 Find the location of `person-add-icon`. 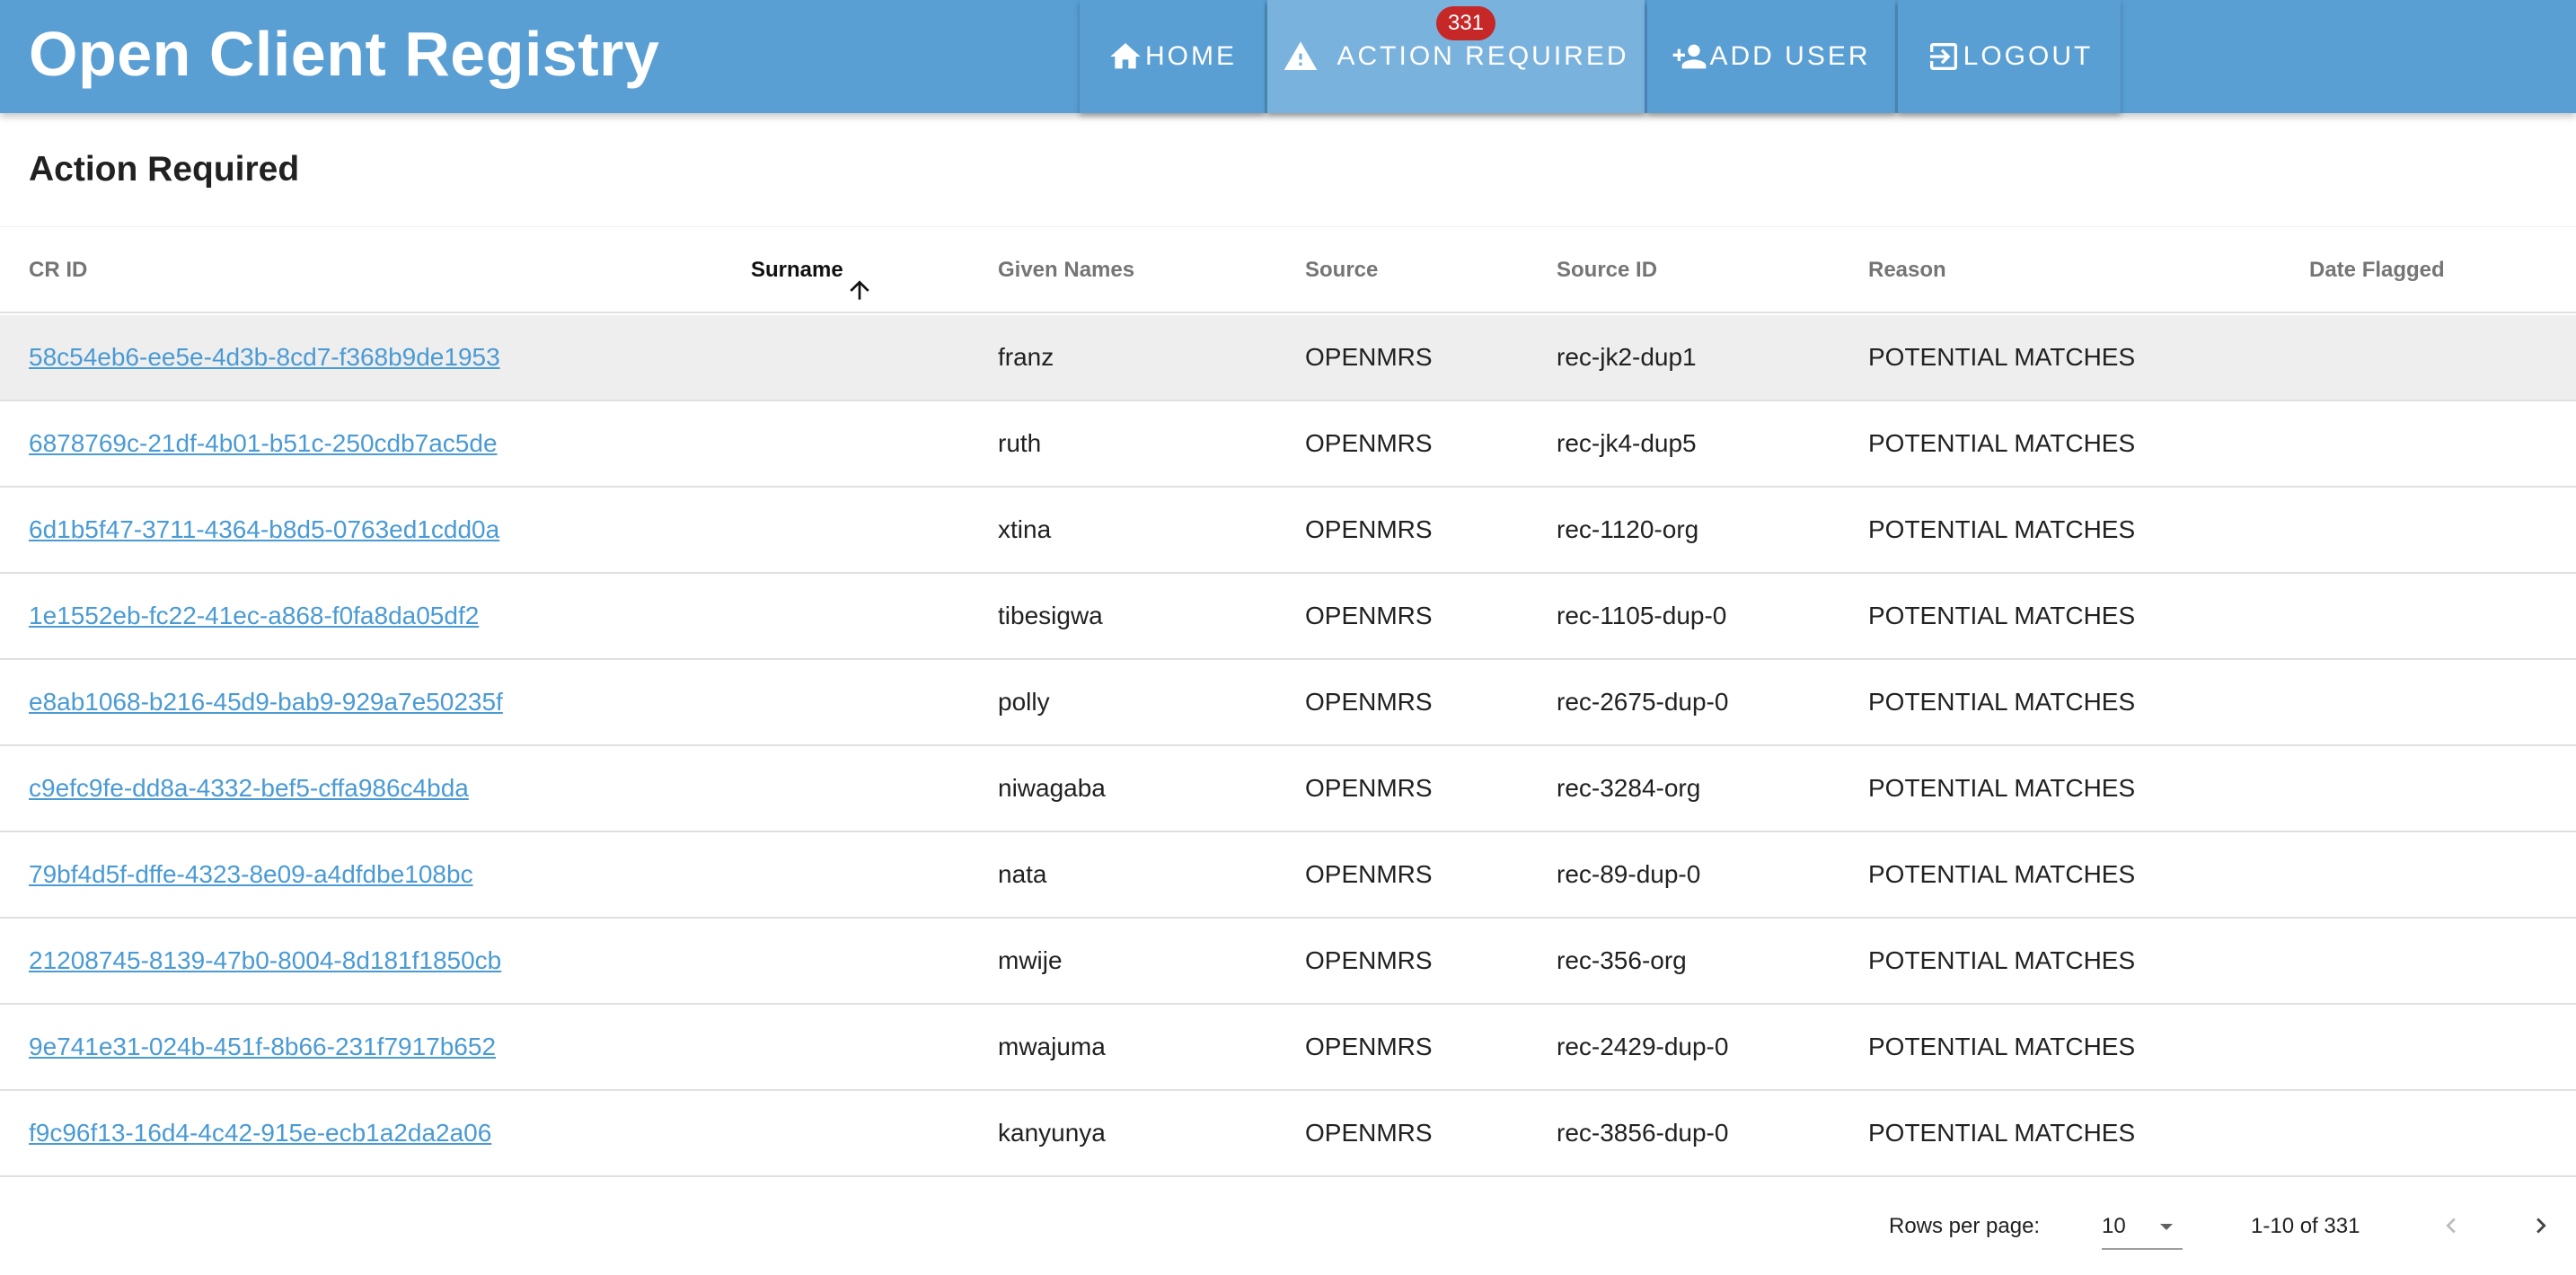

person-add-icon is located at coordinates (1689, 57).